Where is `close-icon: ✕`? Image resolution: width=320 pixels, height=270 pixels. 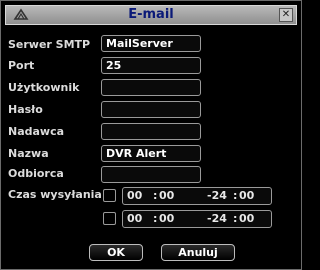 close-icon: ✕ is located at coordinates (286, 14).